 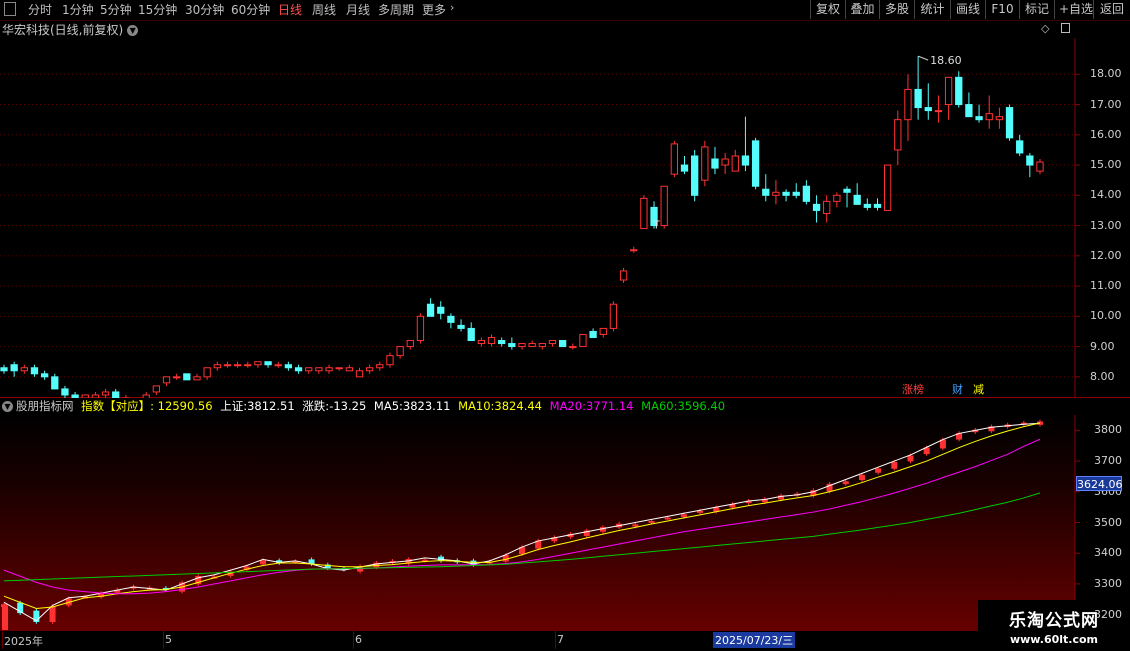 What do you see at coordinates (1108, 553) in the screenshot?
I see `indicator-tick-label: 3400` at bounding box center [1108, 553].